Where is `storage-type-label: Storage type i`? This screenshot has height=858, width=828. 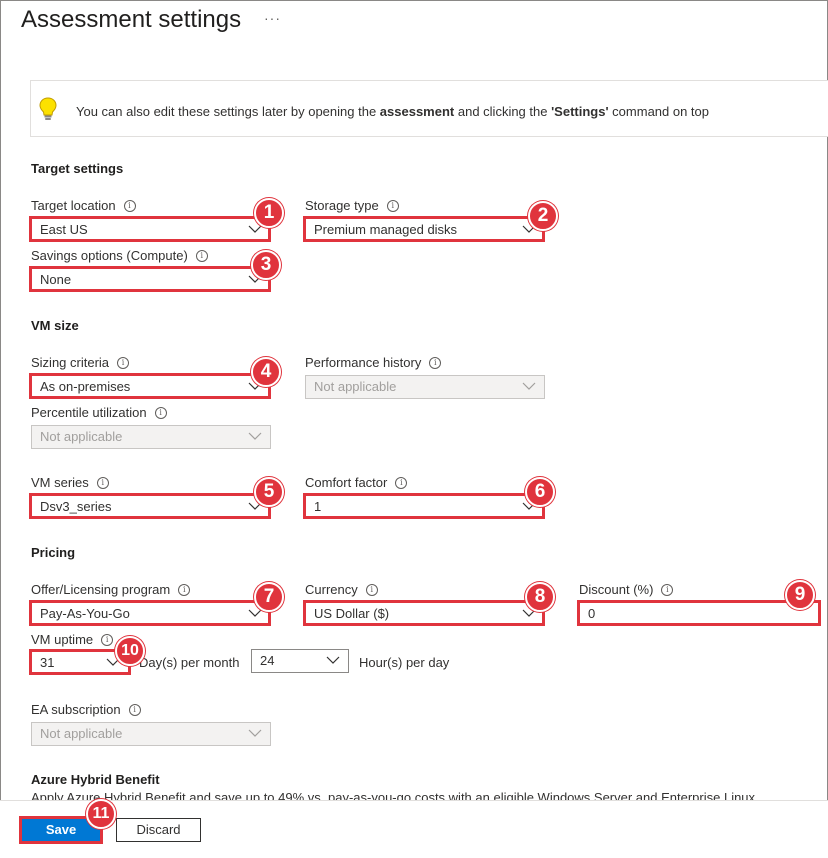
storage-type-label: Storage type i is located at coordinates (352, 205).